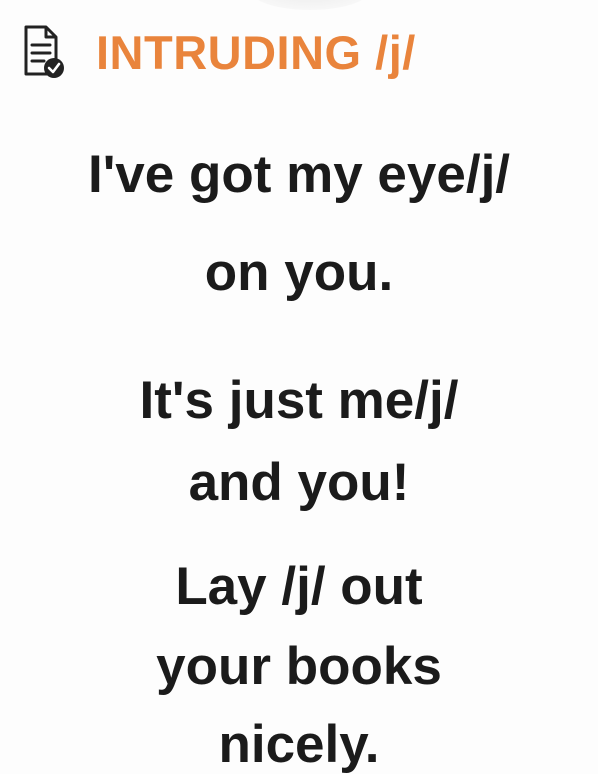  What do you see at coordinates (256, 52) in the screenshot?
I see `page-title: INTRUDING /j/` at bounding box center [256, 52].